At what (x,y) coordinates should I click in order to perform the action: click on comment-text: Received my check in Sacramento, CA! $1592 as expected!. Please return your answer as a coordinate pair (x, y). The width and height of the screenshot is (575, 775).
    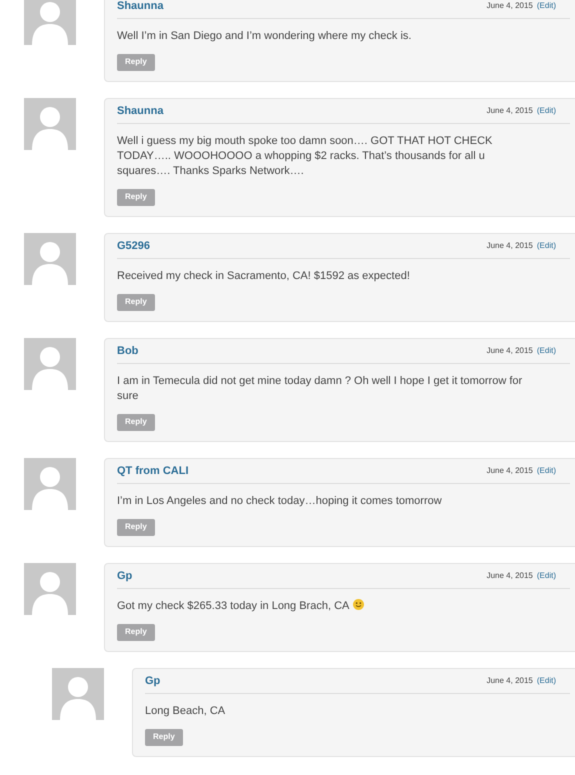
    Looking at the image, I should click on (264, 276).